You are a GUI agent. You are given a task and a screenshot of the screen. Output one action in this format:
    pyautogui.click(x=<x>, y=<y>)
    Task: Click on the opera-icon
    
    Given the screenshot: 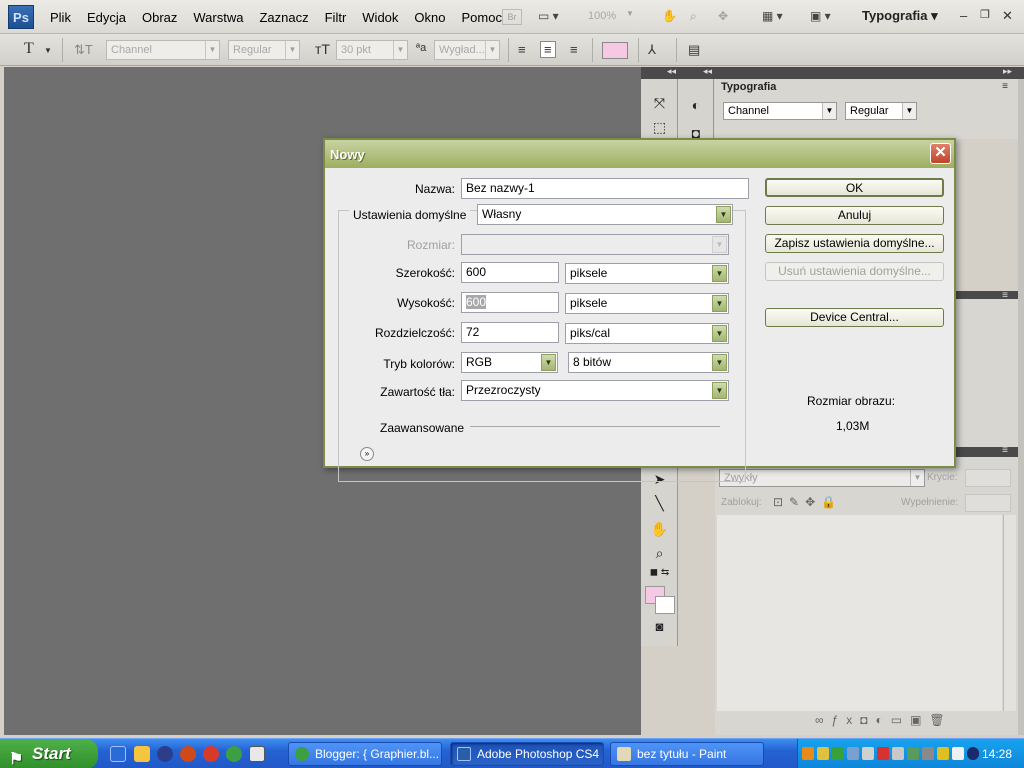 What is the action you would take?
    pyautogui.click(x=211, y=754)
    